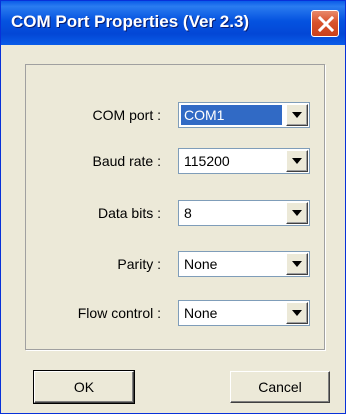 This screenshot has height=414, width=346. I want to click on cancel-button: Cancel, so click(280, 387).